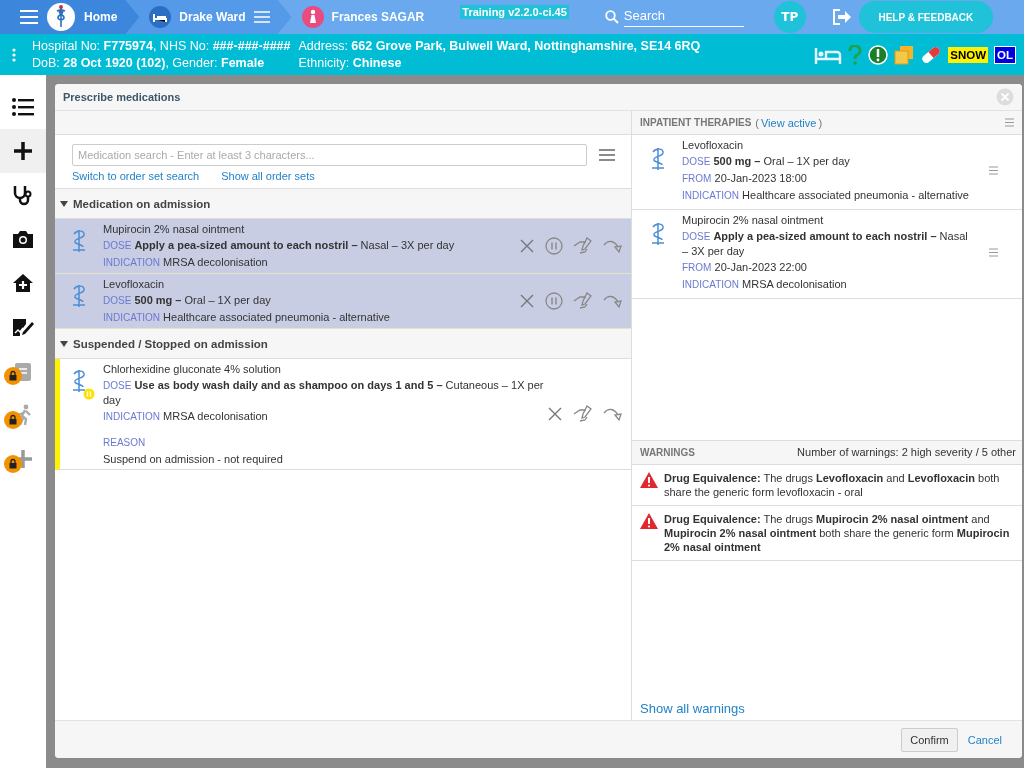 This screenshot has width=1024, height=768. I want to click on medication-name: Mupirocin 2% nasal ointment, so click(174, 229).